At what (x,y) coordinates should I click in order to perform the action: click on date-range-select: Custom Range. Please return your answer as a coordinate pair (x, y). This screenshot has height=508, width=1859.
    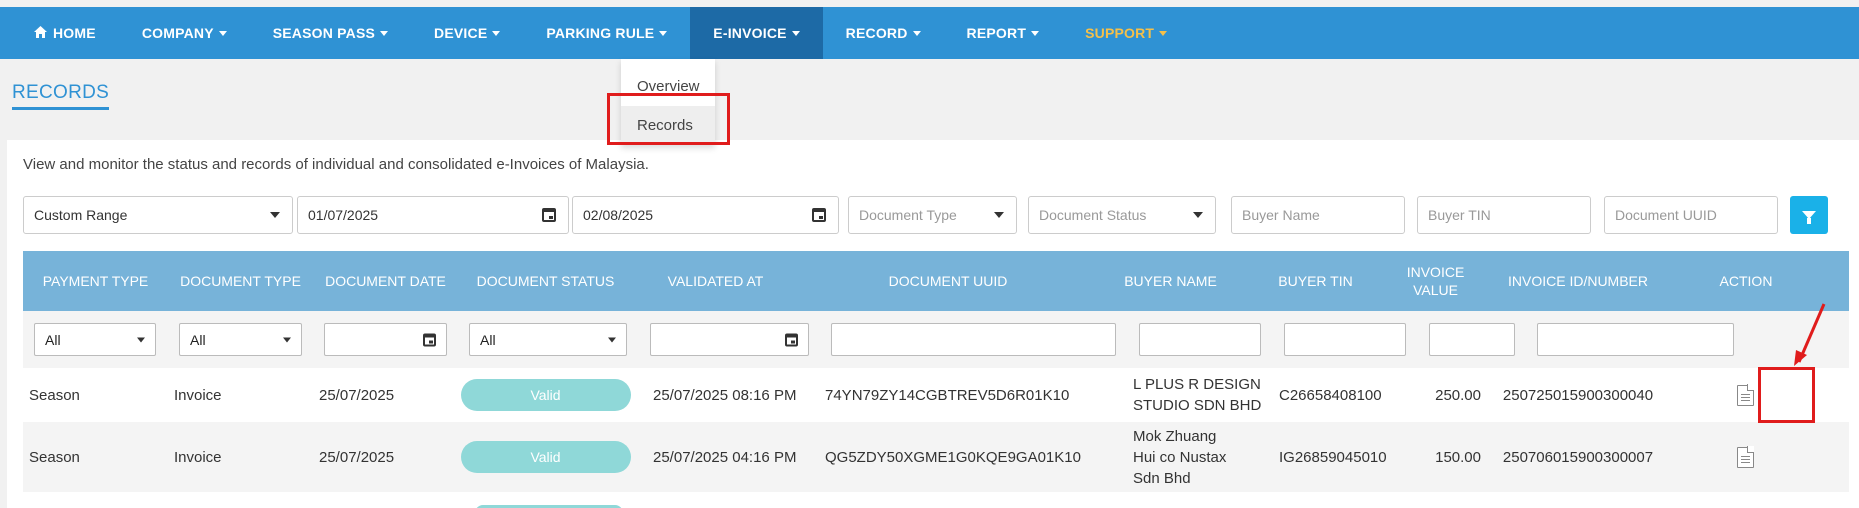
    Looking at the image, I should click on (158, 215).